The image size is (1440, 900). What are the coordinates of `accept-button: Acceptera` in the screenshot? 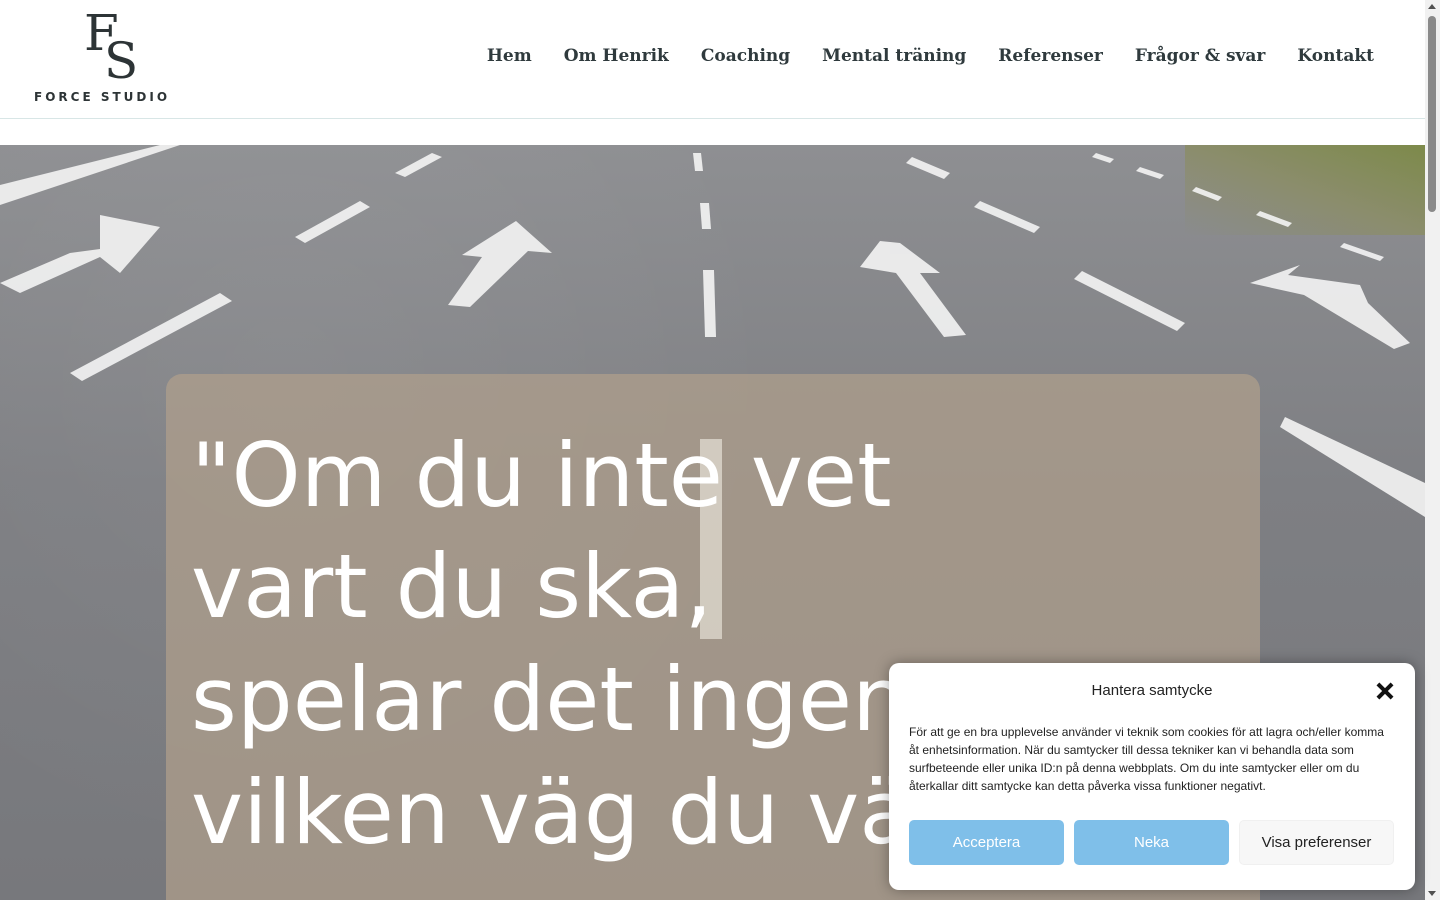 It's located at (986, 842).